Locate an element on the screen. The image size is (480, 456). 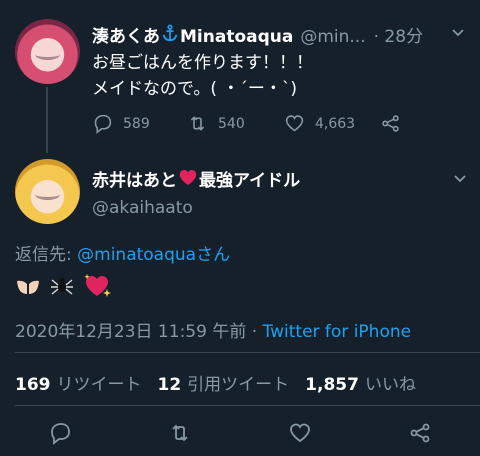
reply-to-line: 返信先: @minatoaquaさん is located at coordinates (122, 252).